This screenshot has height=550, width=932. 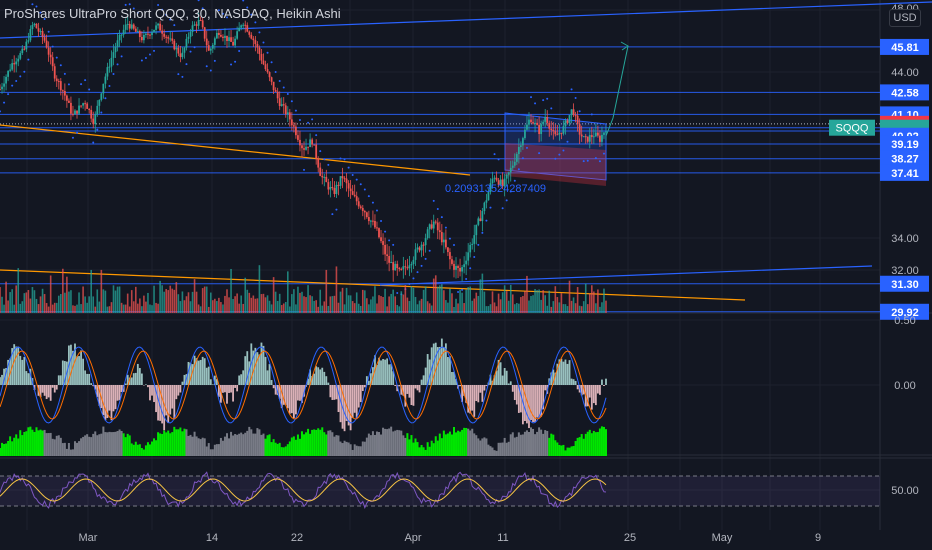 What do you see at coordinates (905, 174) in the screenshot?
I see `price-label-9: 37.41` at bounding box center [905, 174].